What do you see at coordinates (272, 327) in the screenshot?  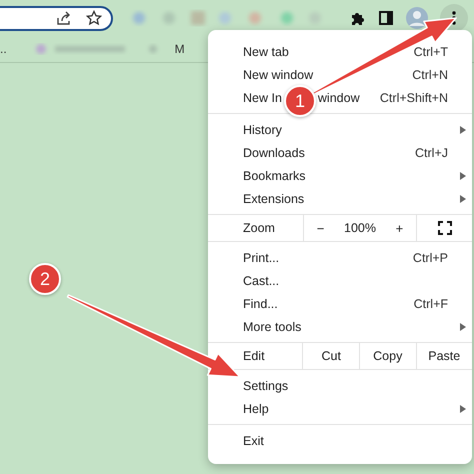 I see `menu-item: More tools` at bounding box center [272, 327].